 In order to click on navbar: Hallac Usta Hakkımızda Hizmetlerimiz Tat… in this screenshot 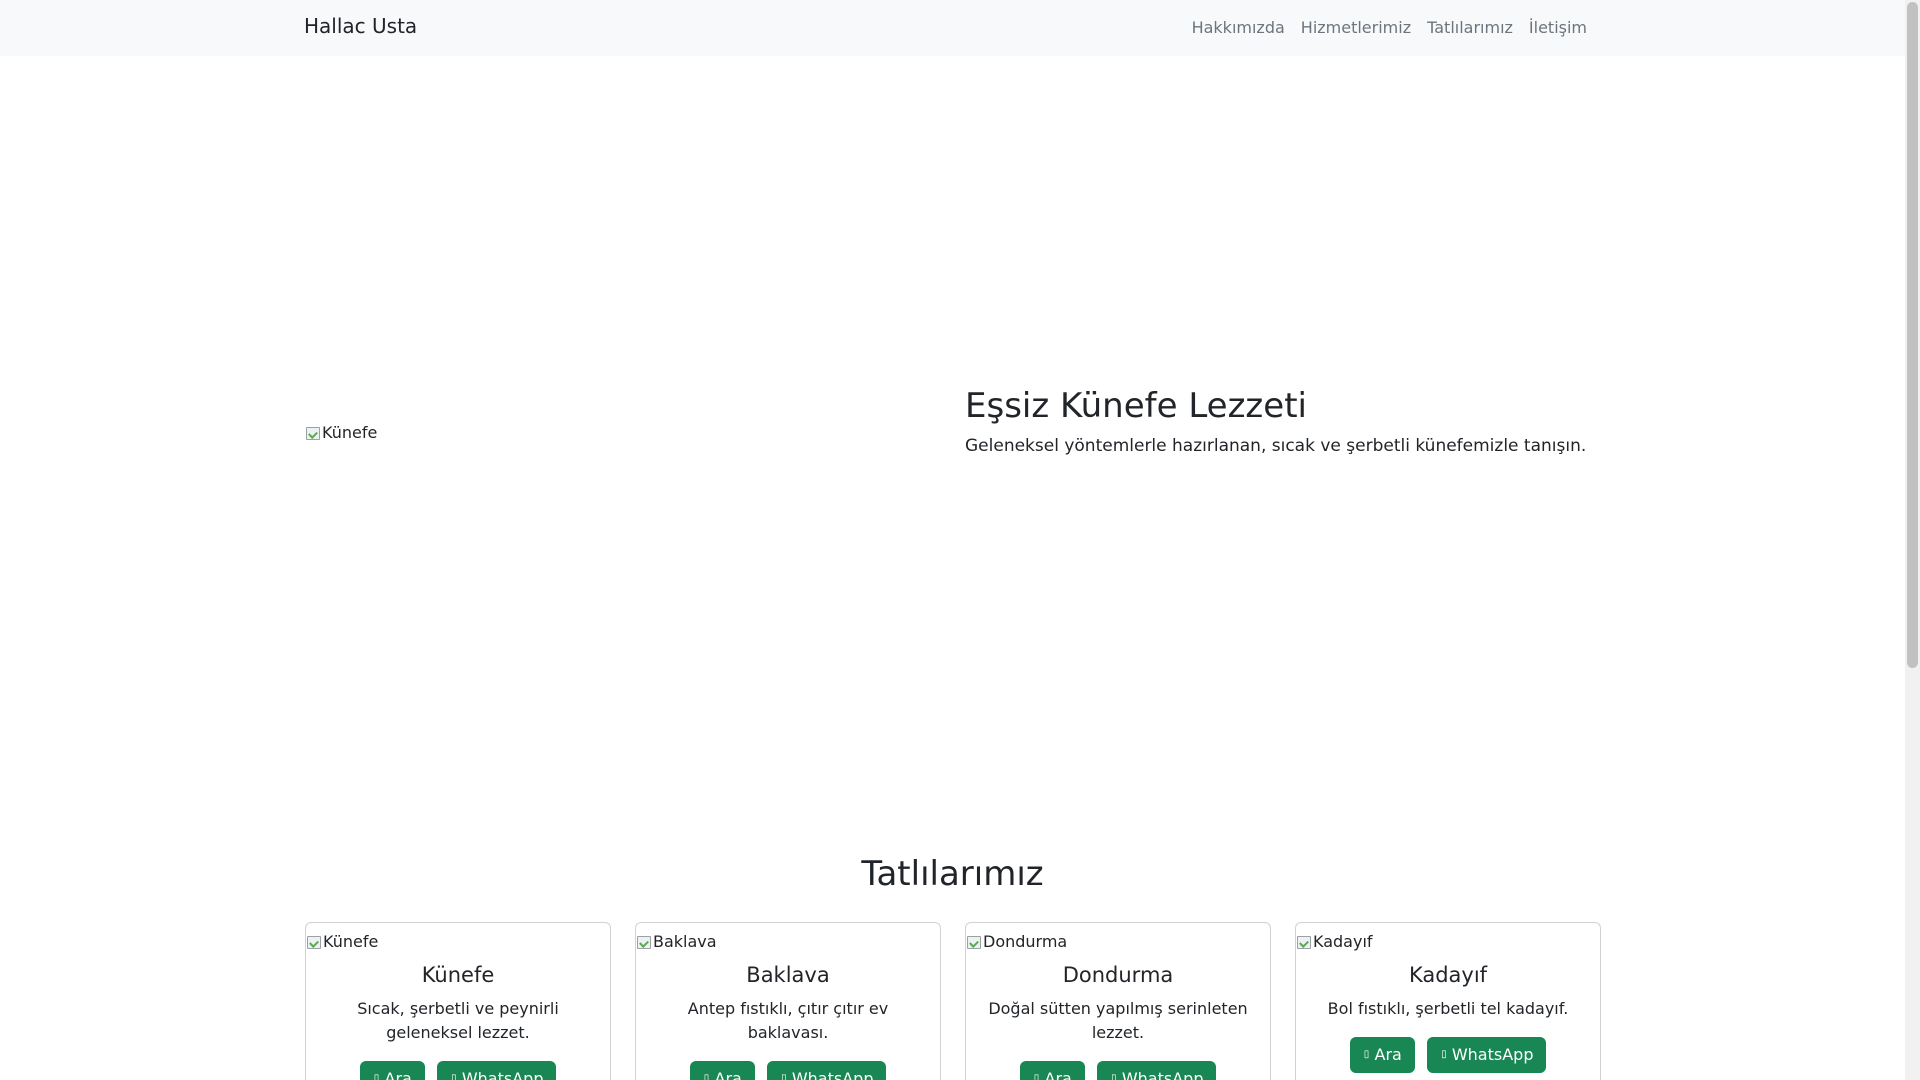, I will do `click(952, 28)`.